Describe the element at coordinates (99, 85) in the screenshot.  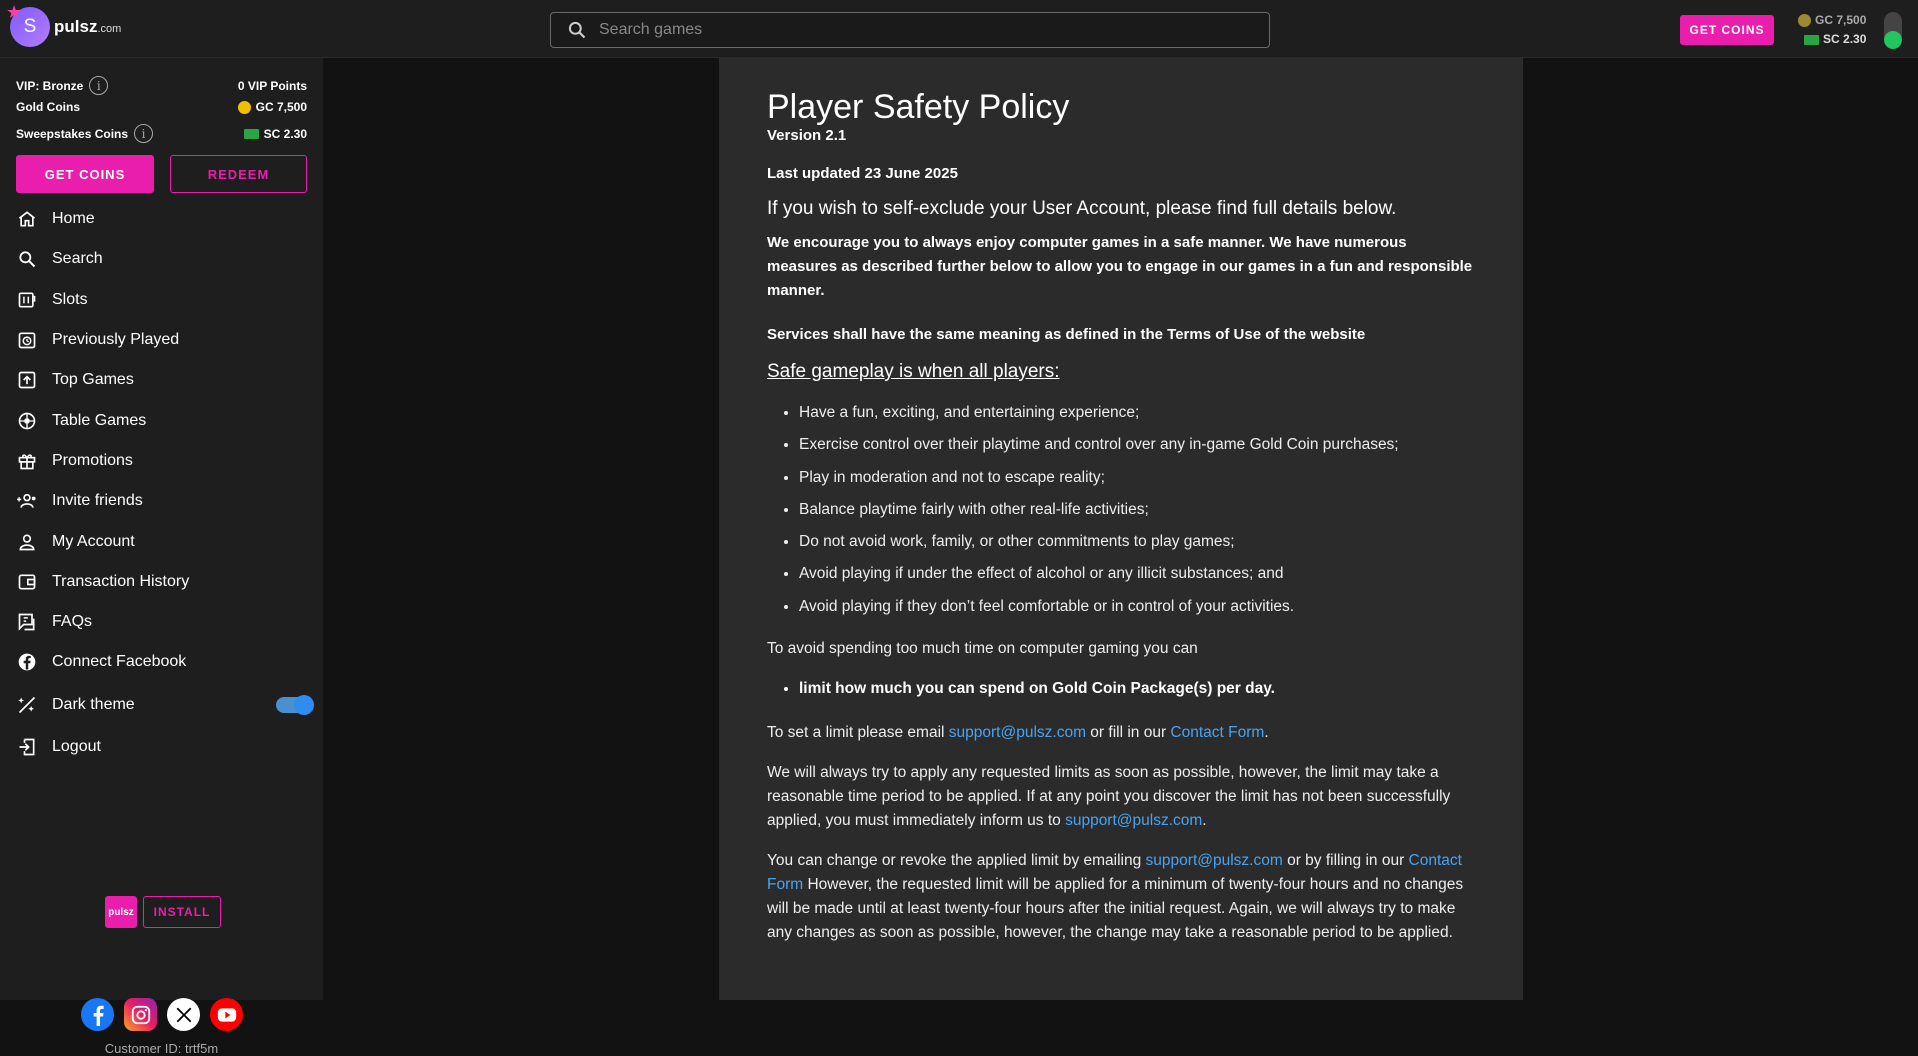
I see `vip-info-icon: i` at that location.